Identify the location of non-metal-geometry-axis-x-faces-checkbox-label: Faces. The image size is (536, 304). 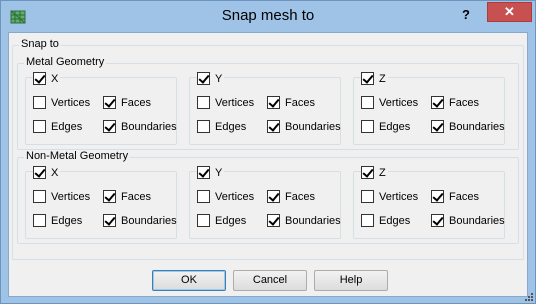
(136, 196).